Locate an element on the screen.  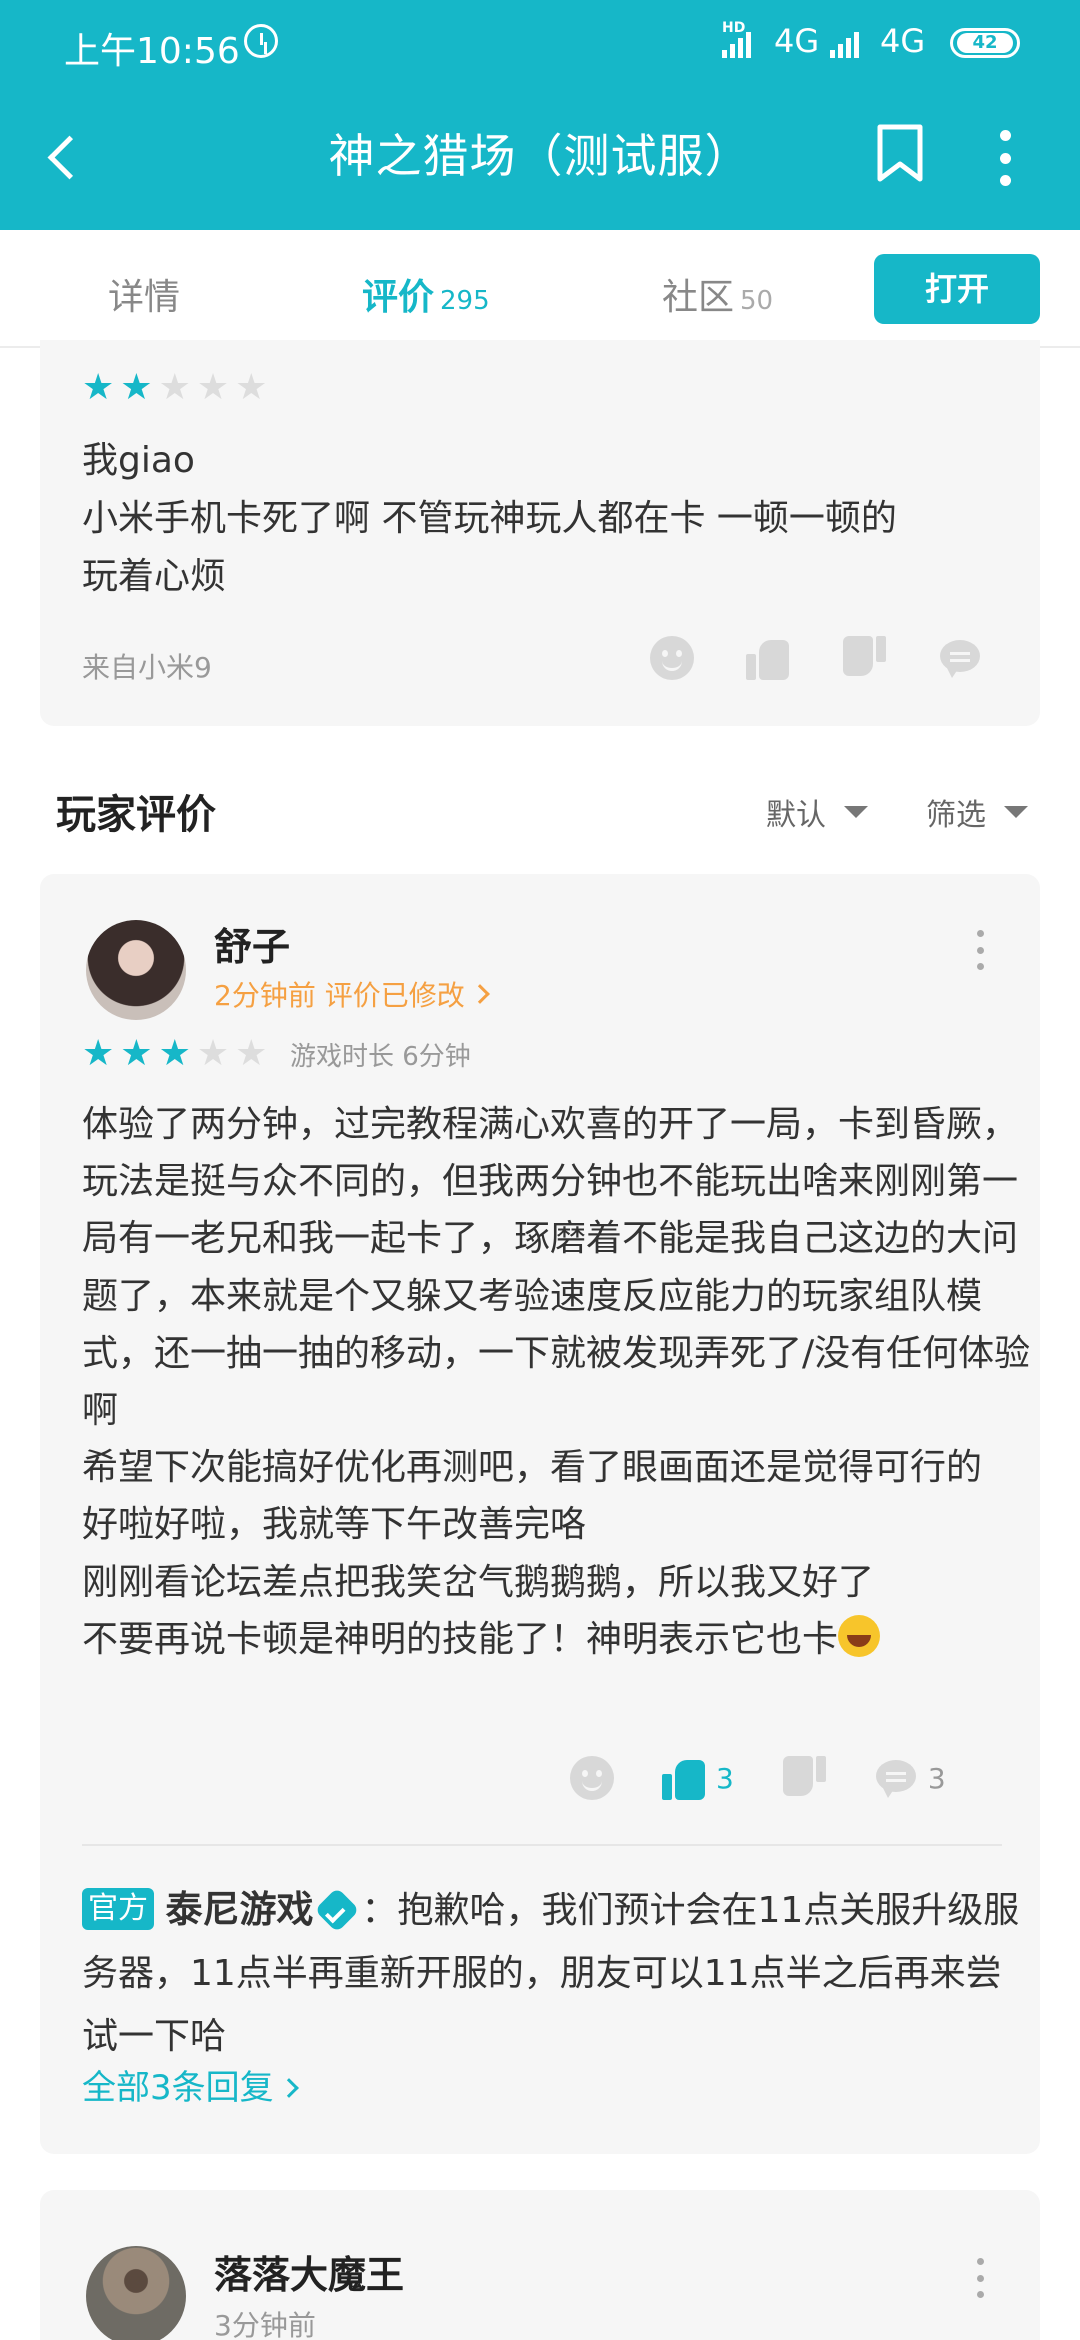
all-replies-label: 全部3条回复 is located at coordinates (178, 2088).